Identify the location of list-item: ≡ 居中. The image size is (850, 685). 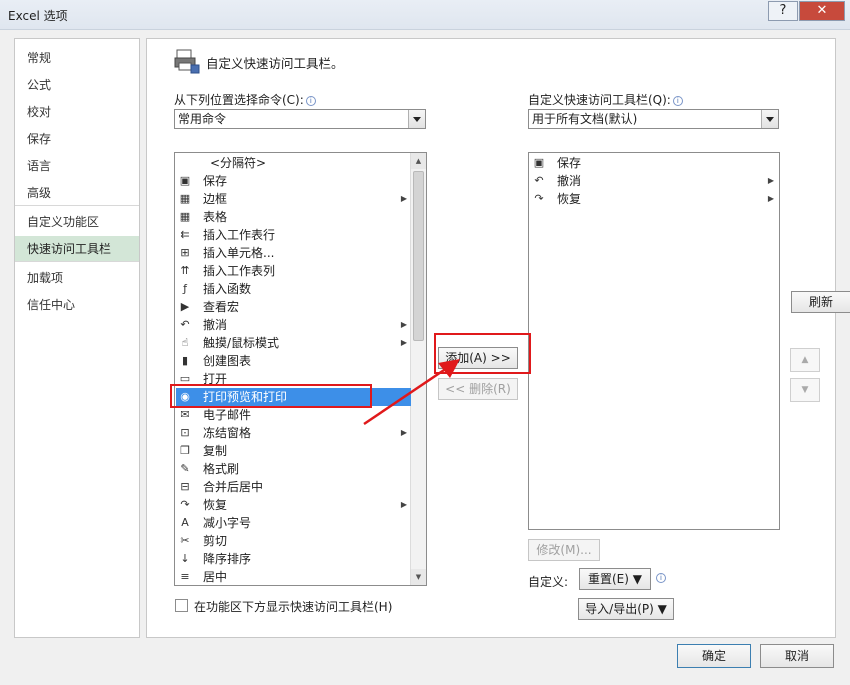
(293, 576).